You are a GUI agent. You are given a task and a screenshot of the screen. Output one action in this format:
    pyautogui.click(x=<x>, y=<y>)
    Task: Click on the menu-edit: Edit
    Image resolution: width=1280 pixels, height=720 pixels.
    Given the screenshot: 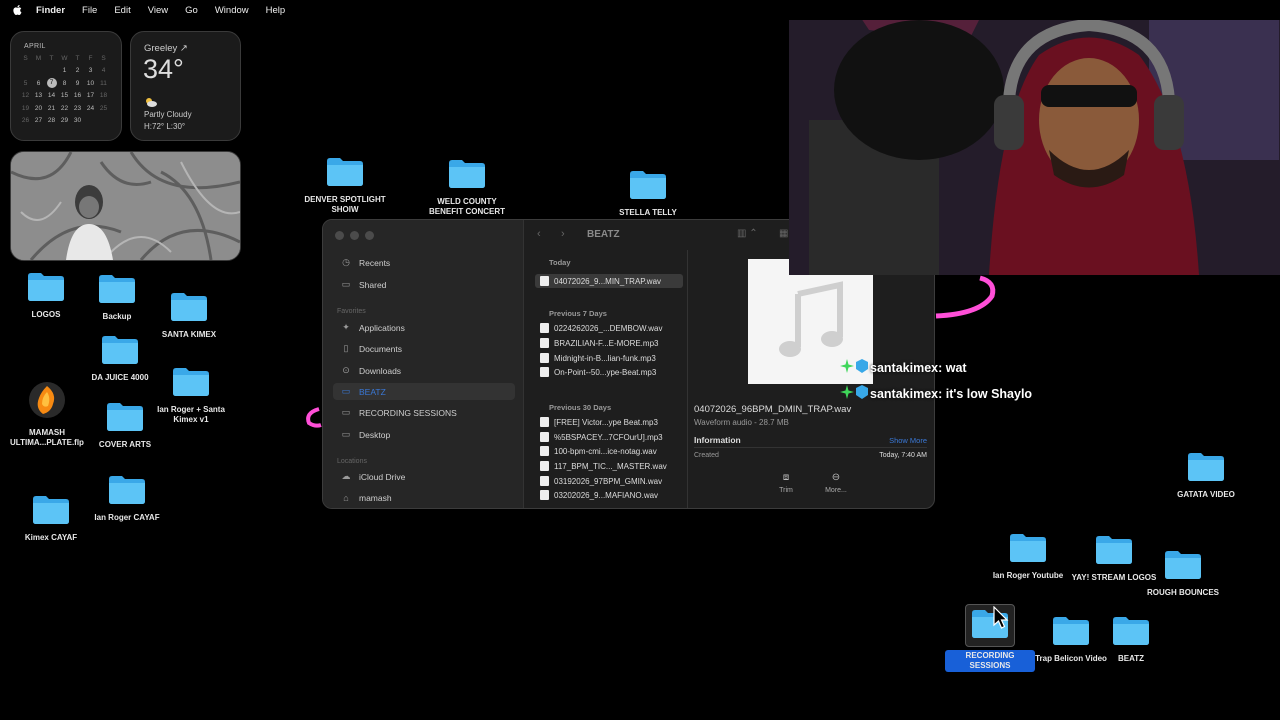 What is the action you would take?
    pyautogui.click(x=122, y=10)
    